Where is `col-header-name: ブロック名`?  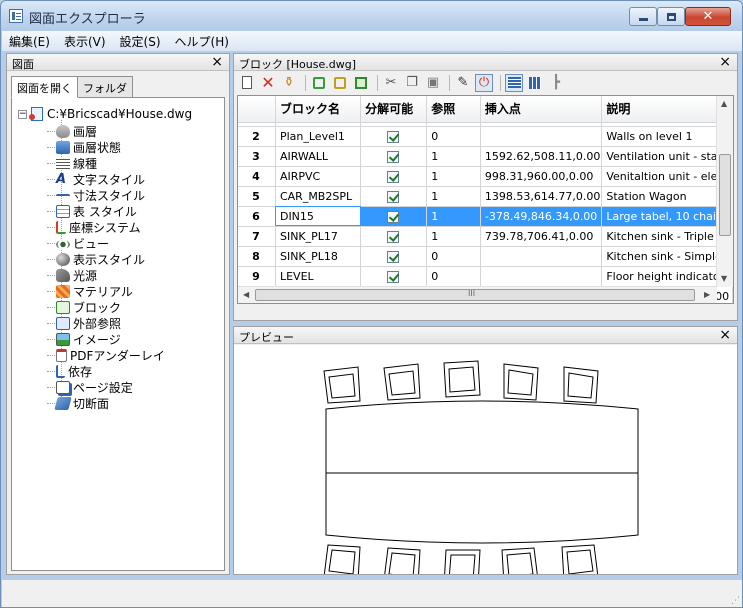
col-header-name: ブロック名 is located at coordinates (318, 109).